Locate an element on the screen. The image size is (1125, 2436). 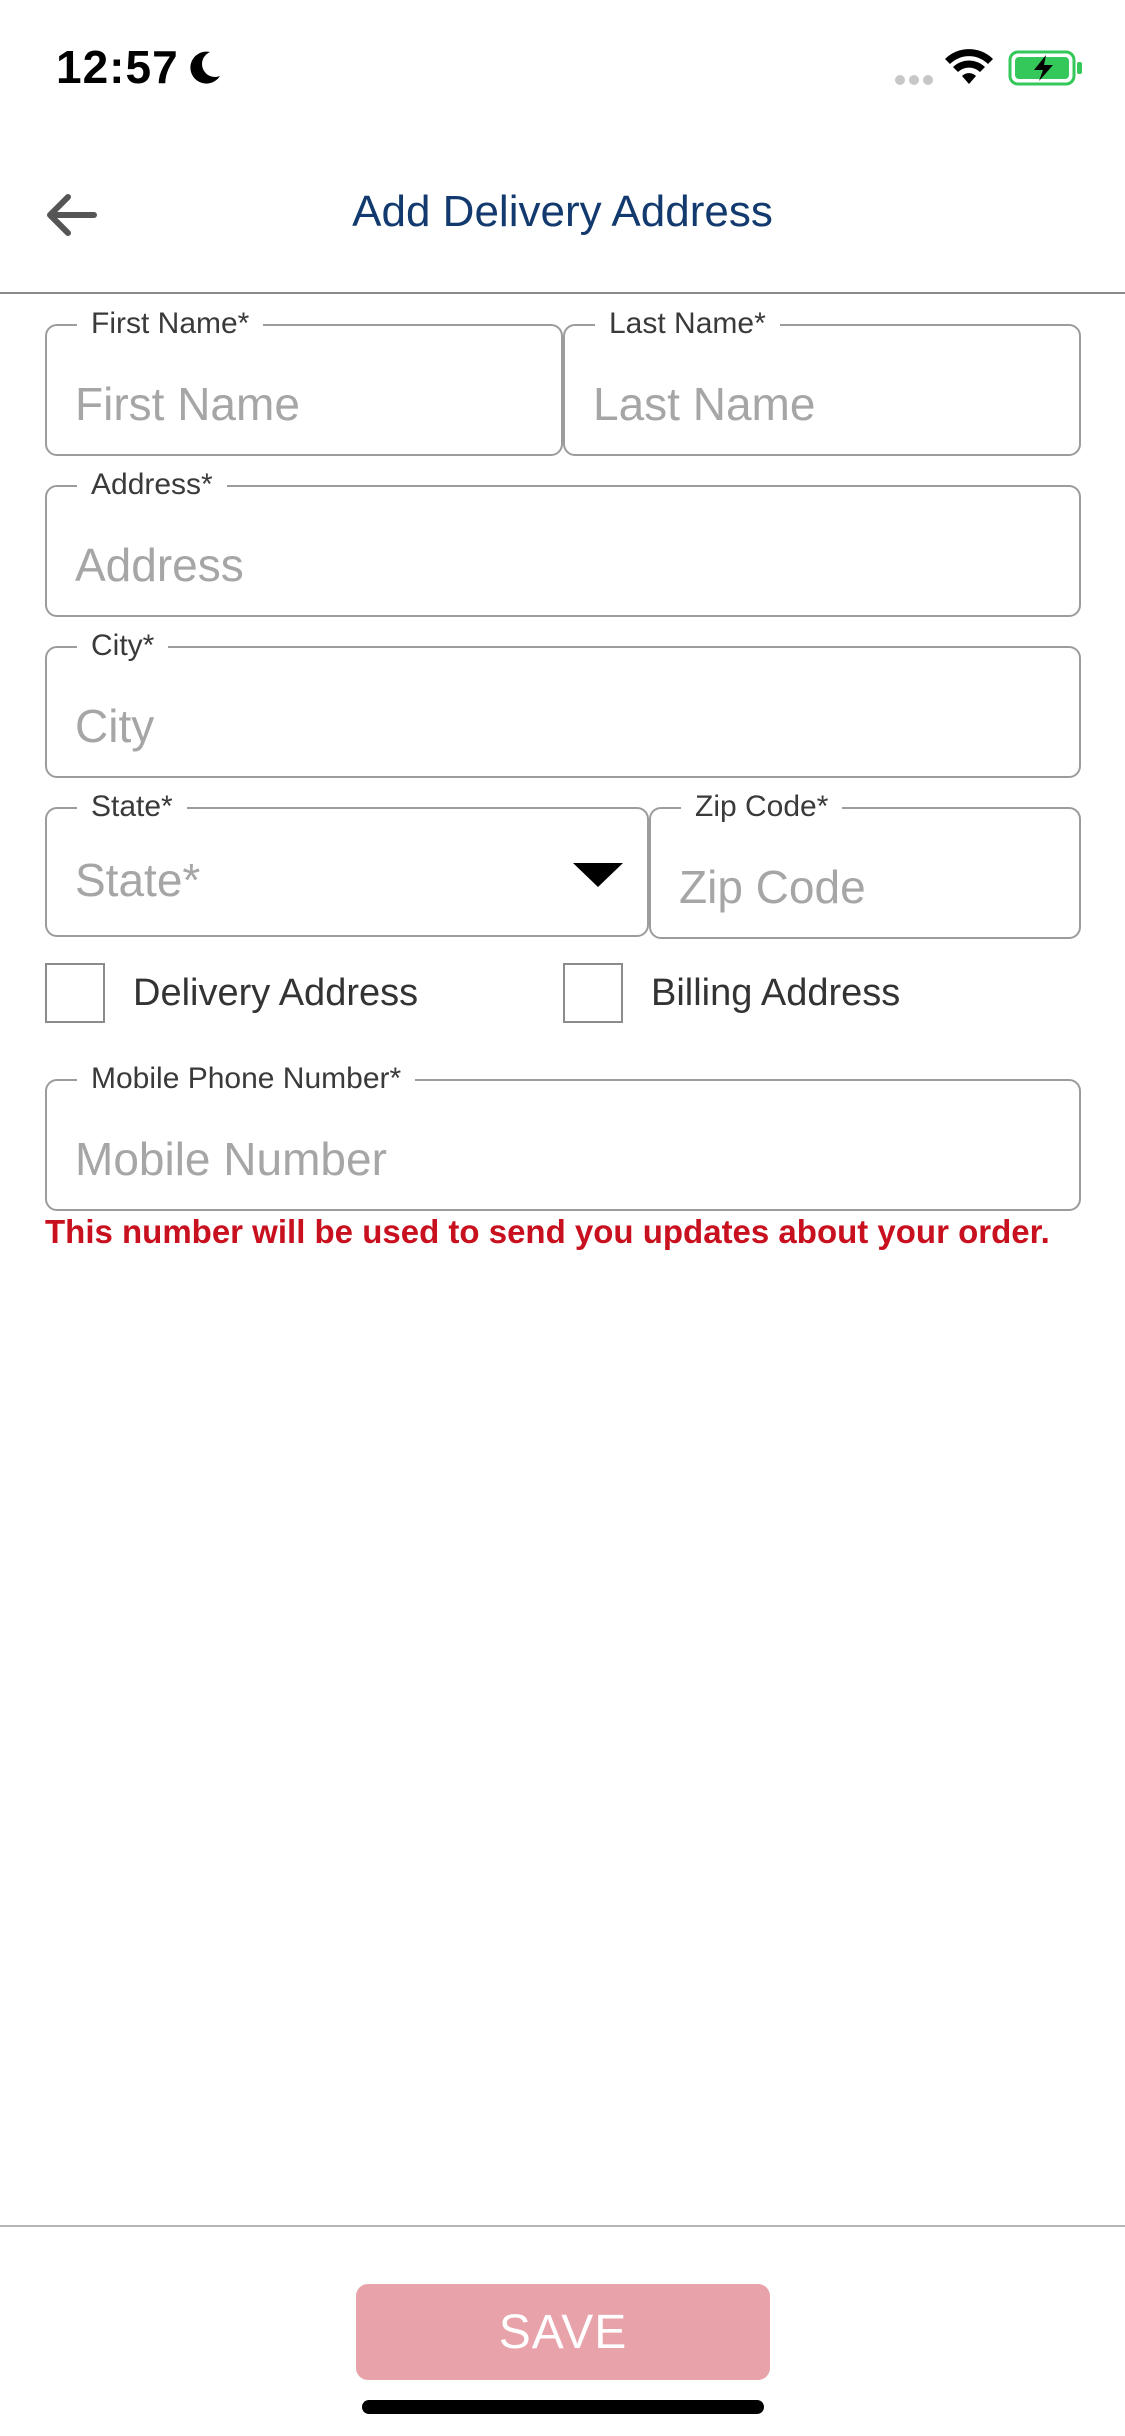
city-input is located at coordinates (567, 726).